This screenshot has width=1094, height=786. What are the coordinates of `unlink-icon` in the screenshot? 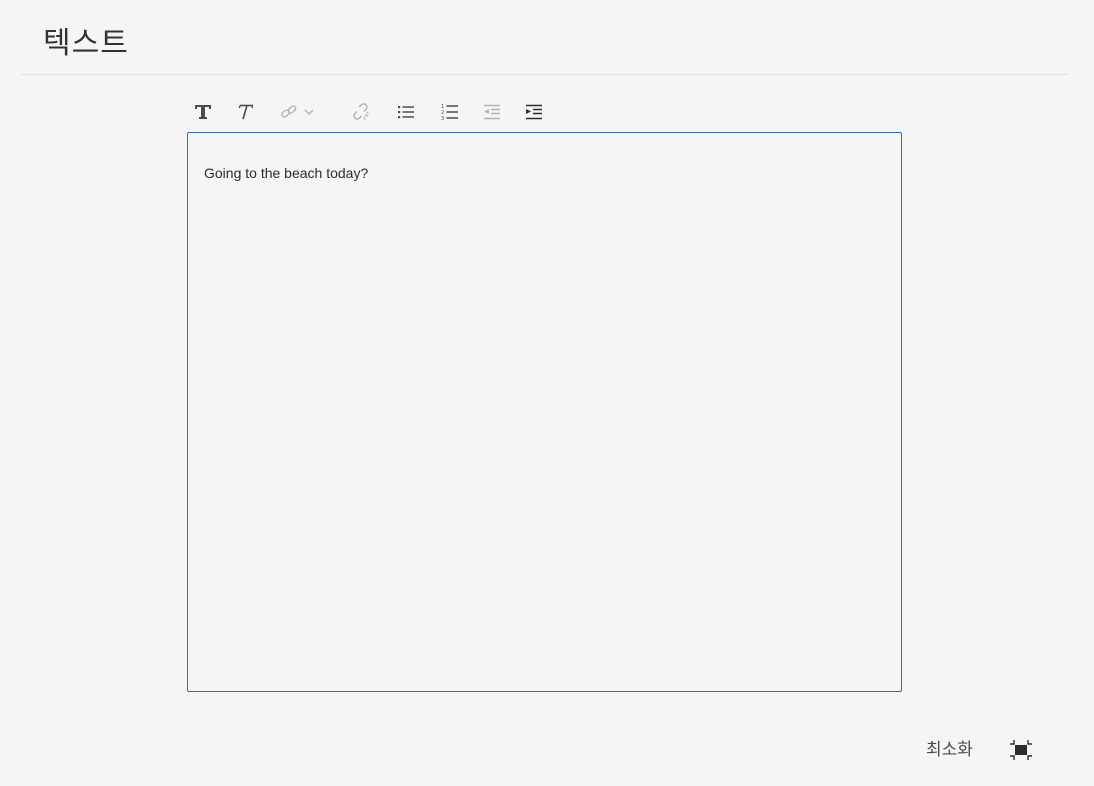 It's located at (361, 112).